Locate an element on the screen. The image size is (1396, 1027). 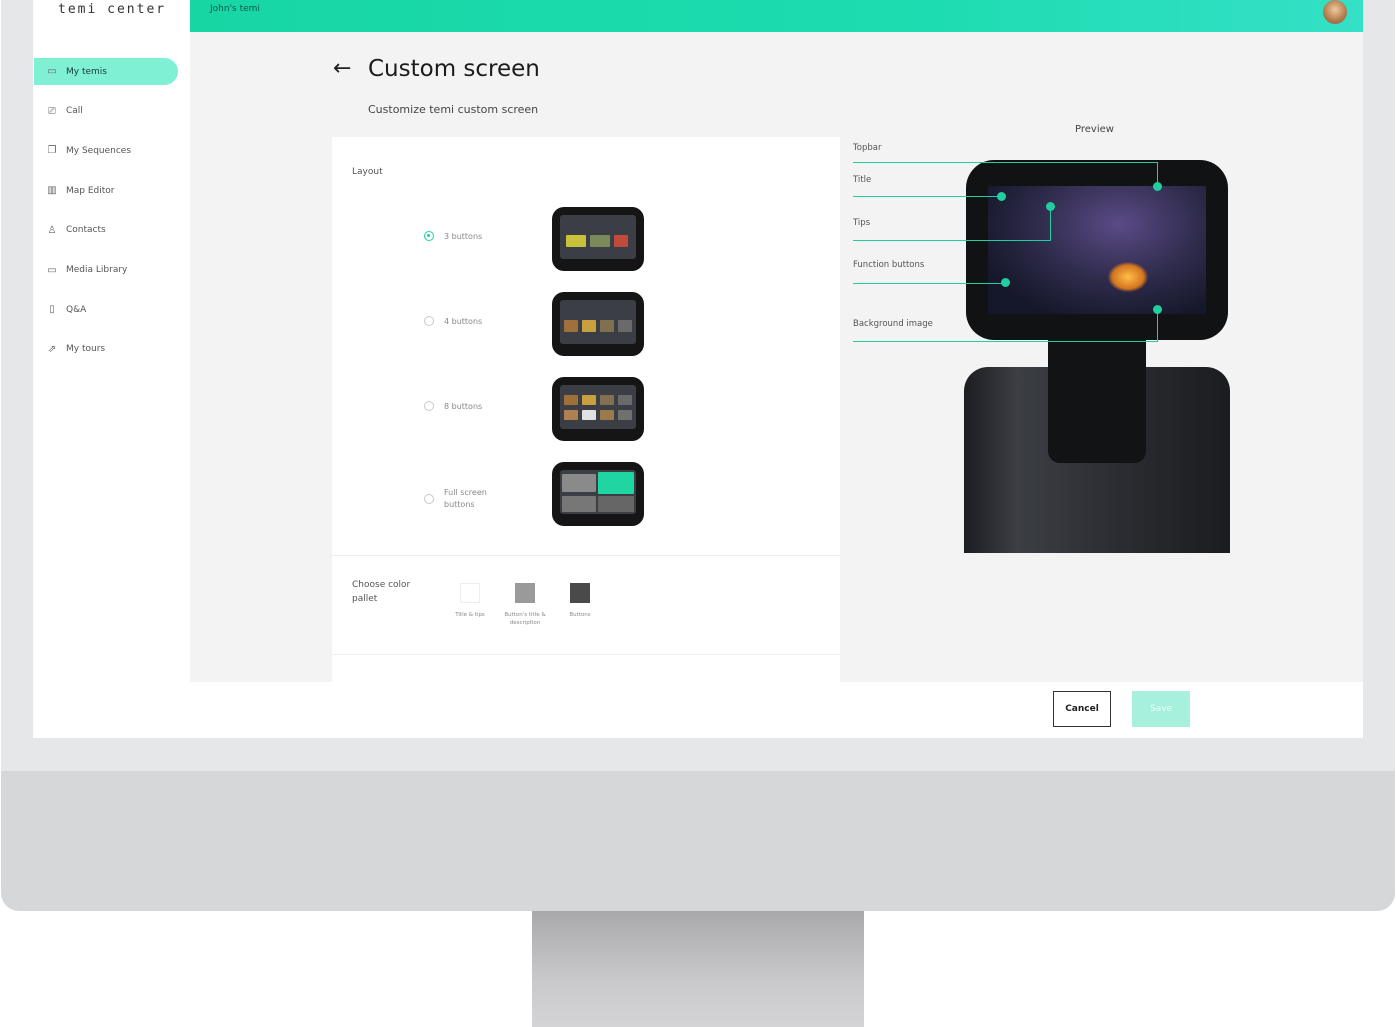
sidebar-item-label: My tours is located at coordinates (86, 349).